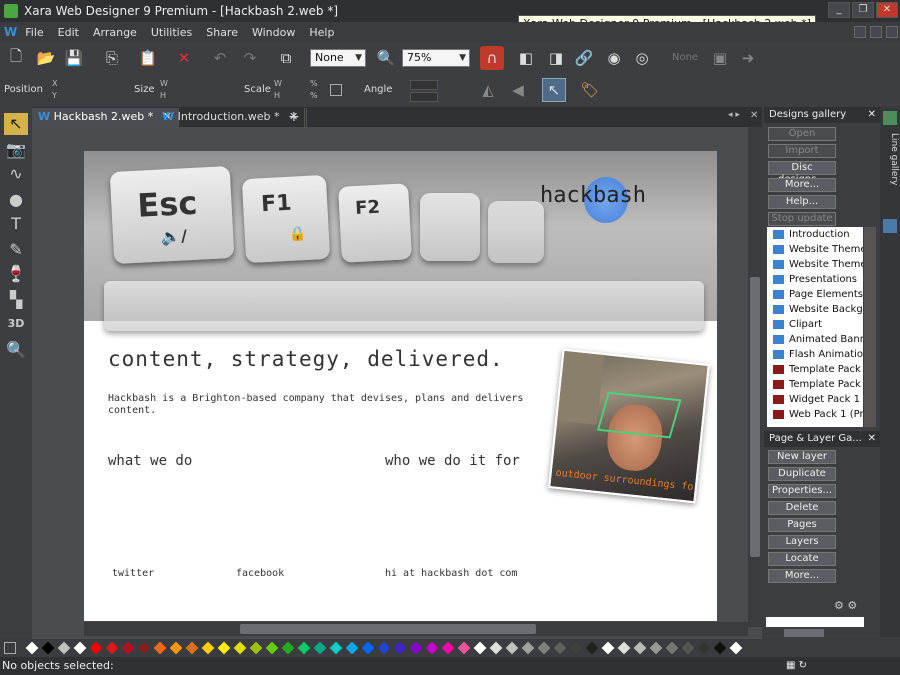 The width and height of the screenshot is (900, 675). What do you see at coordinates (16, 350) in the screenshot?
I see `zoom-tool-left-icon: 🔍` at bounding box center [16, 350].